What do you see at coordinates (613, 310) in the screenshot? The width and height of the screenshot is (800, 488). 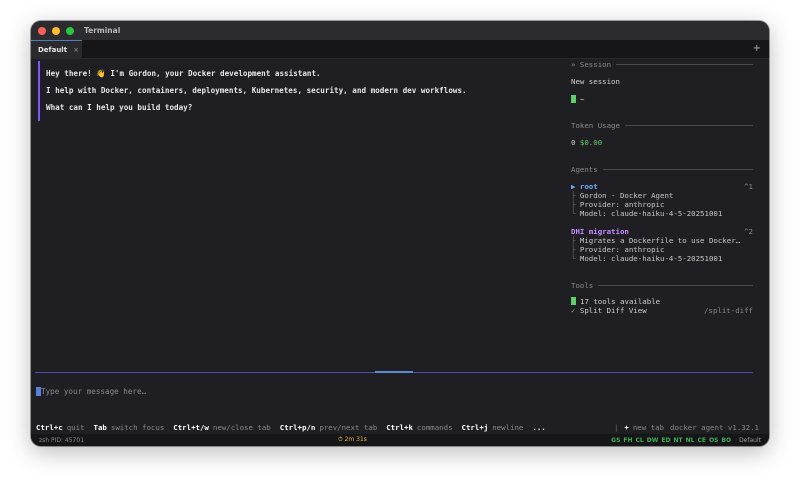 I see `split-diff-label: Split Diff View` at bounding box center [613, 310].